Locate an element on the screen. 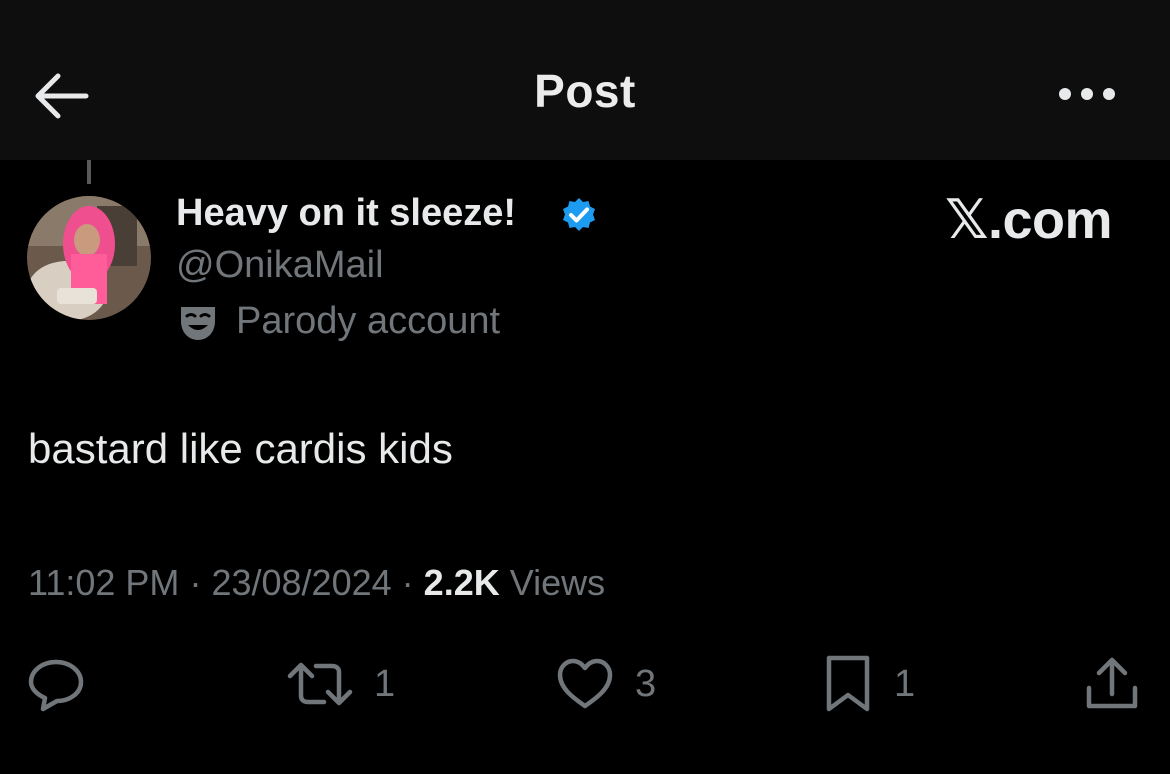  parody-account-label: Parody account is located at coordinates (368, 321).